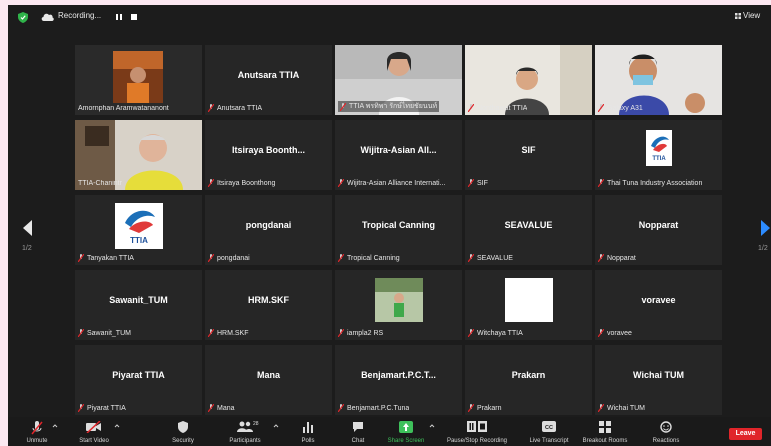 The image size is (771, 446). Describe the element at coordinates (605, 431) in the screenshot. I see `breakout-rooms-button: Breakout Rooms` at that location.